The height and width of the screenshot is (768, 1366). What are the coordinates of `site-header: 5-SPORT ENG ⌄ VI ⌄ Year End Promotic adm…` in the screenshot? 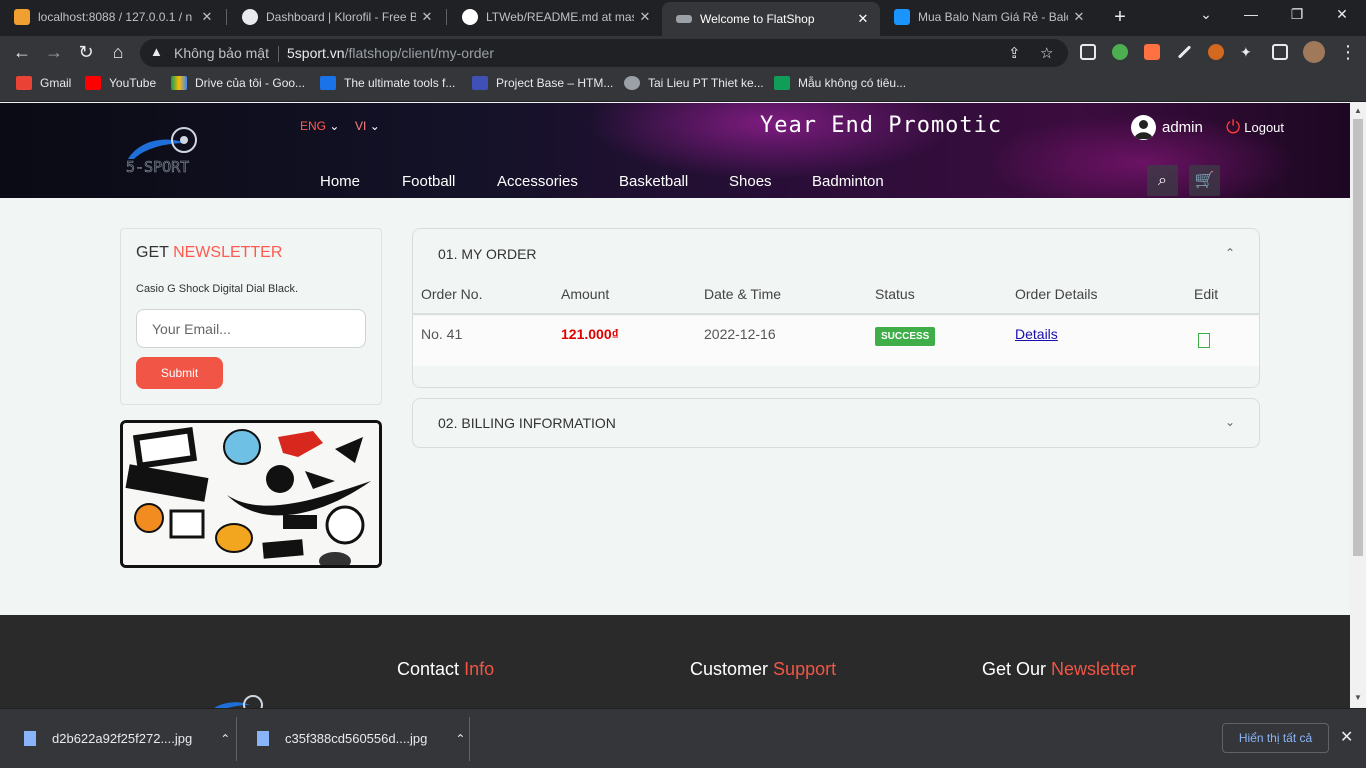 It's located at (675, 150).